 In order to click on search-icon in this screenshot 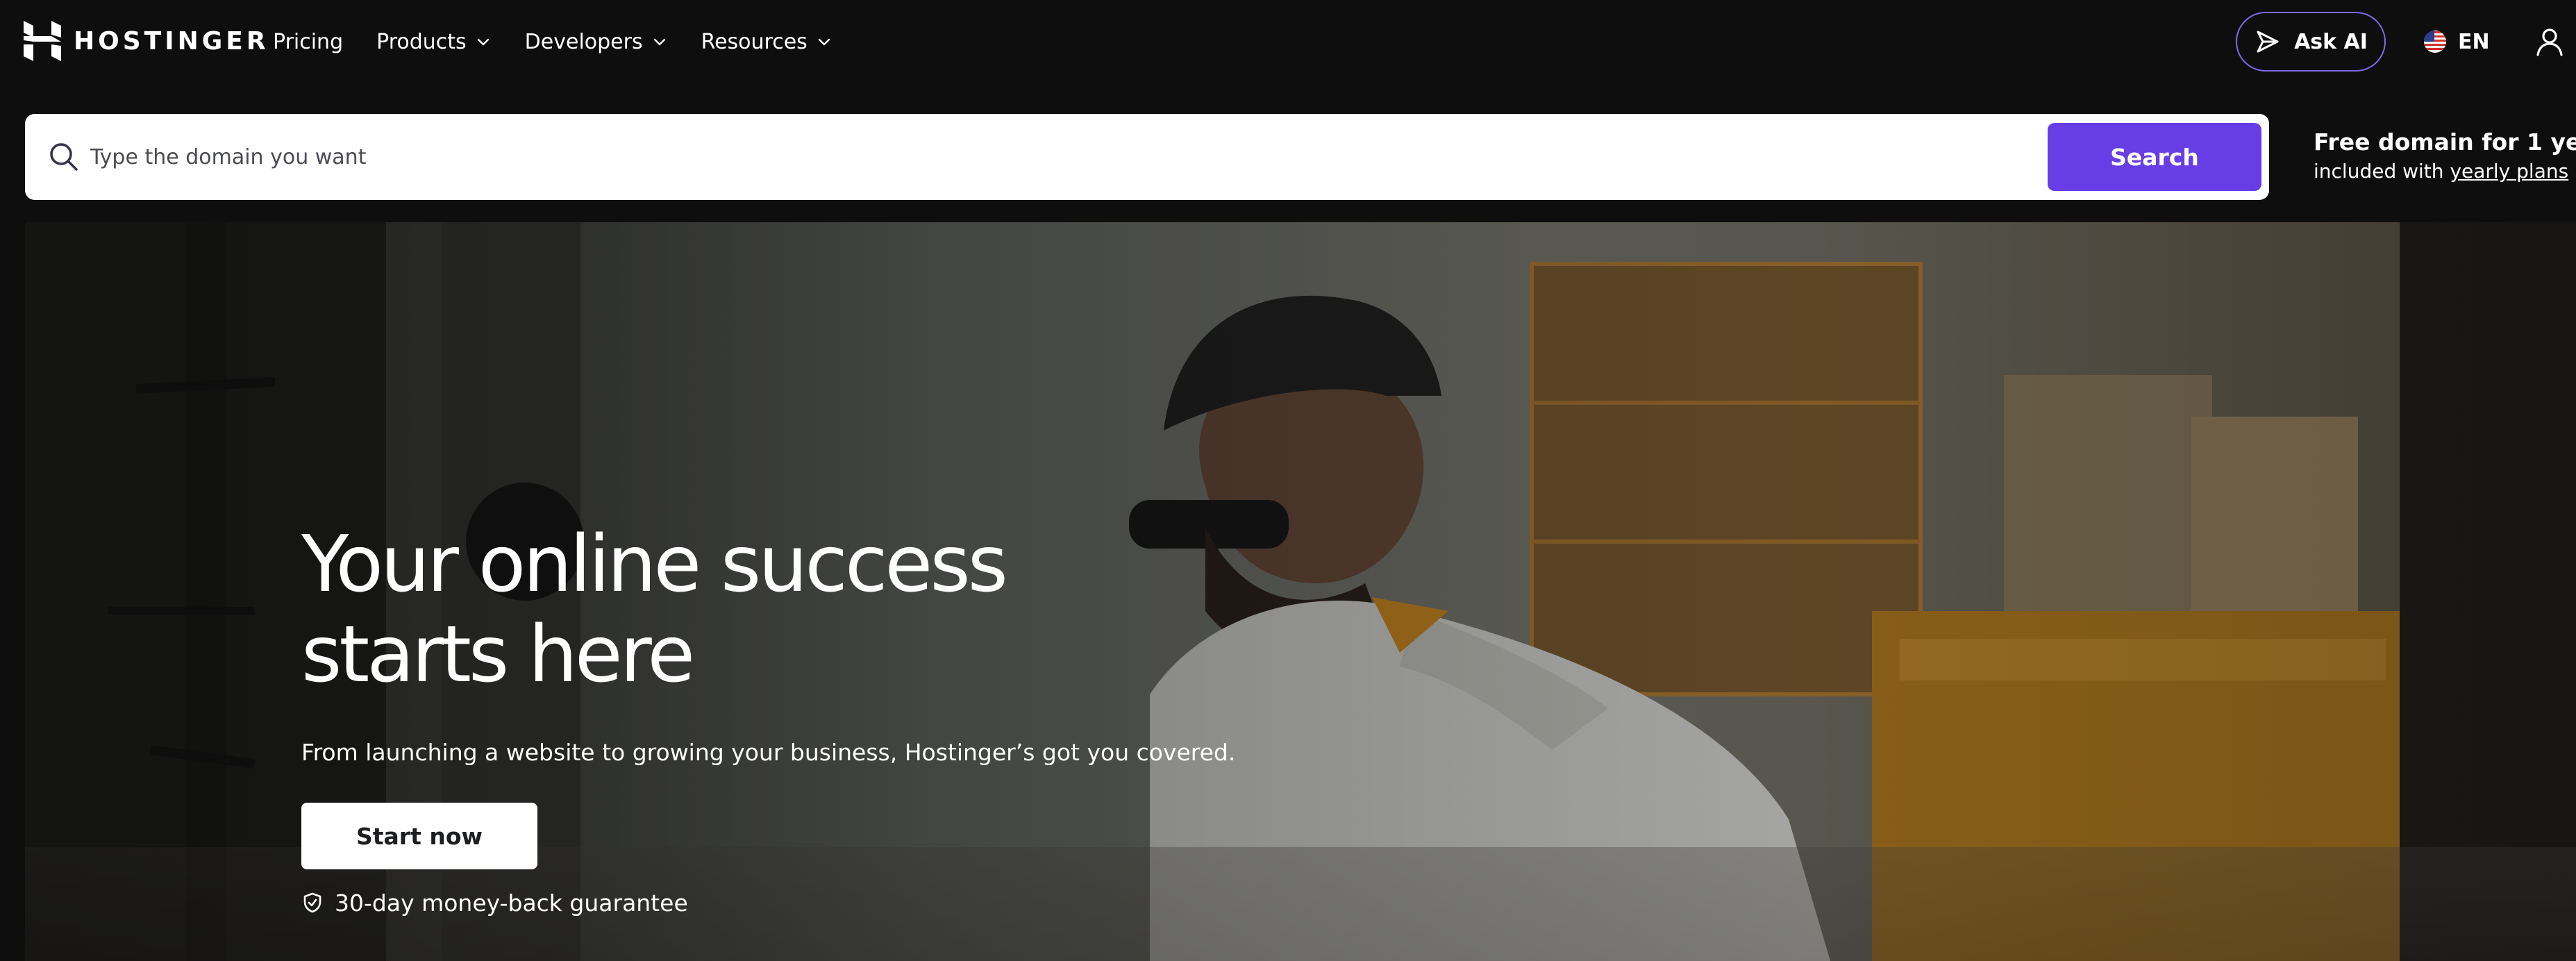, I will do `click(64, 157)`.